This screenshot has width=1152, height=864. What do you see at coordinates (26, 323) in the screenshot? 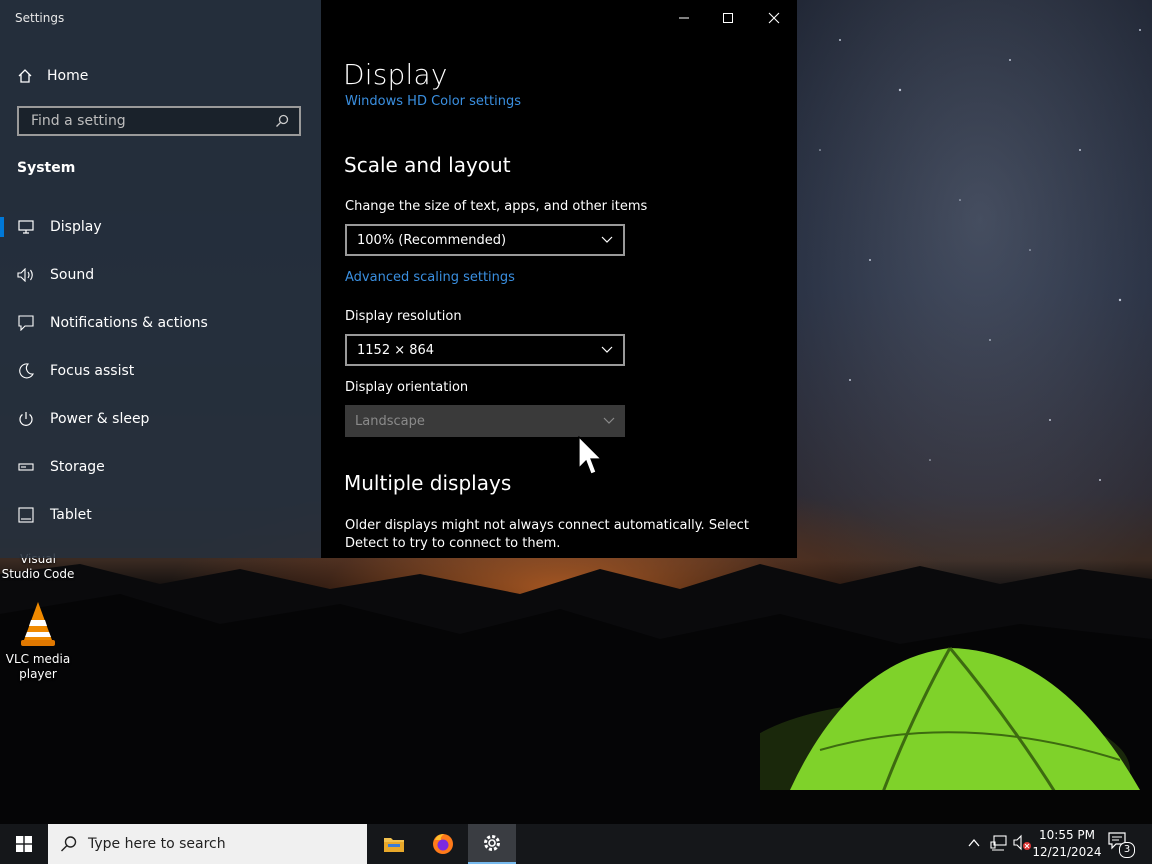
I see `notification-icon` at bounding box center [26, 323].